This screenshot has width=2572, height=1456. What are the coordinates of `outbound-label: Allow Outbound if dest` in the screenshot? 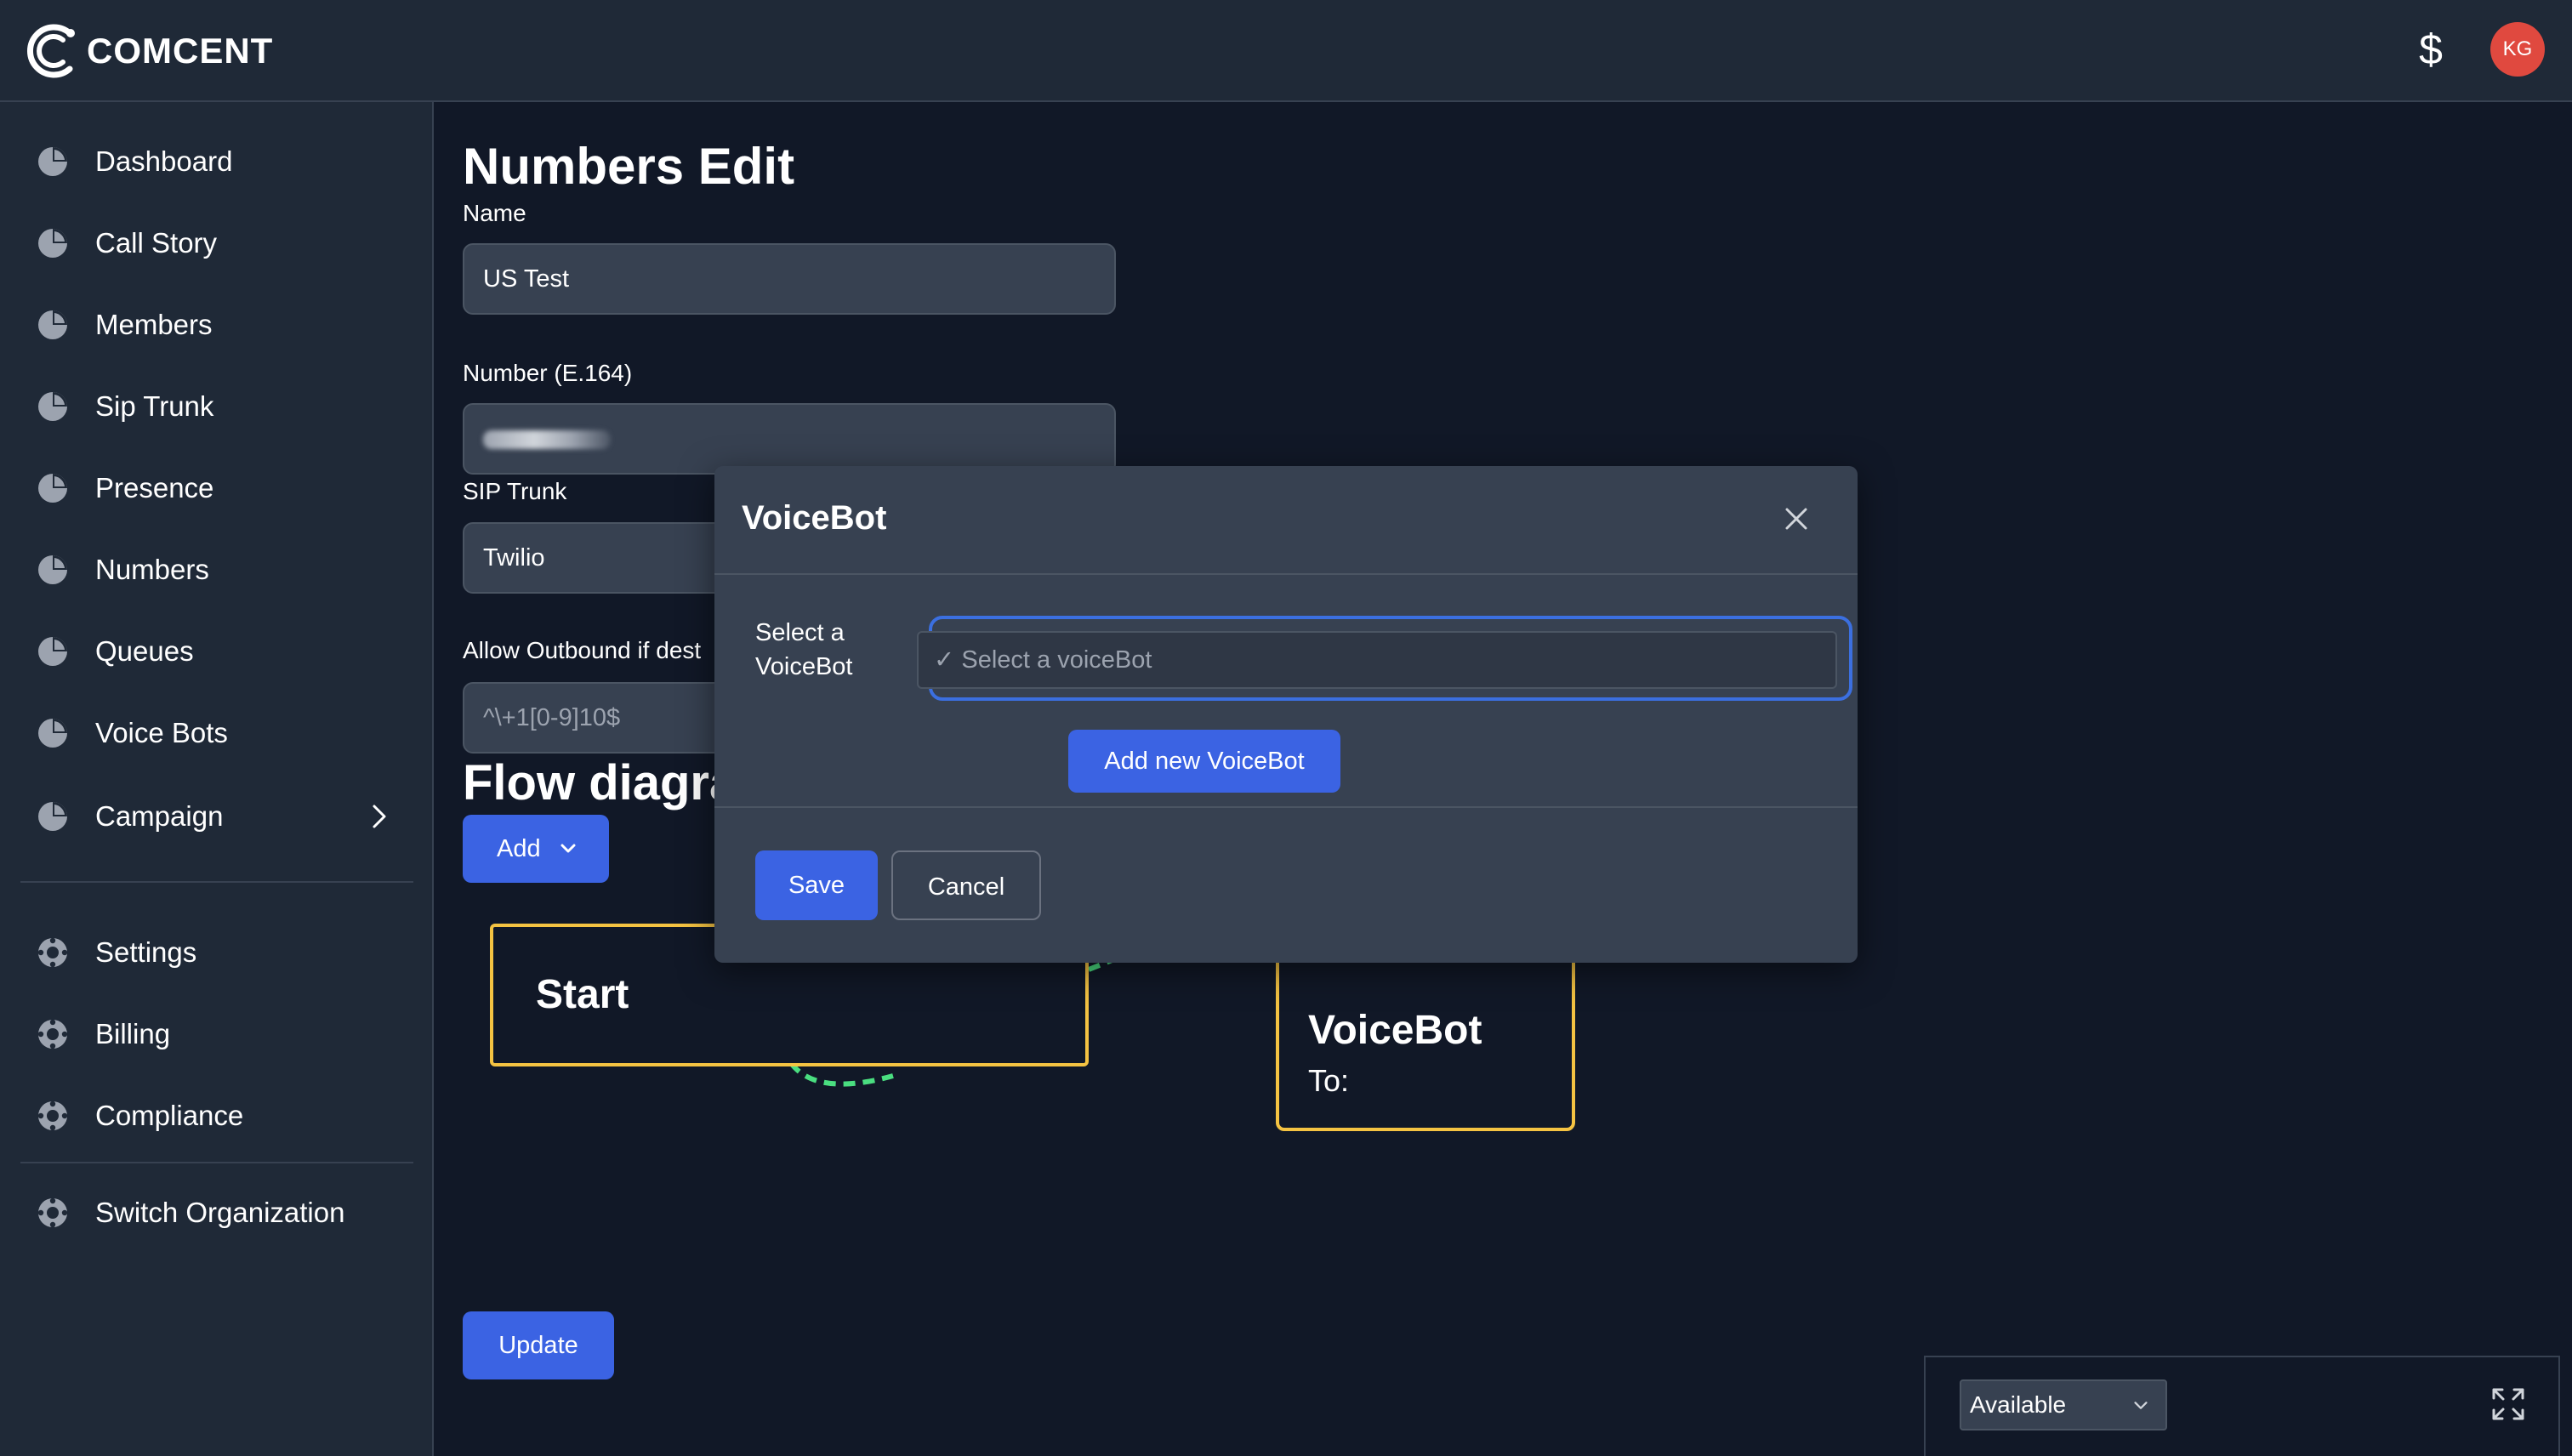 It's located at (583, 650).